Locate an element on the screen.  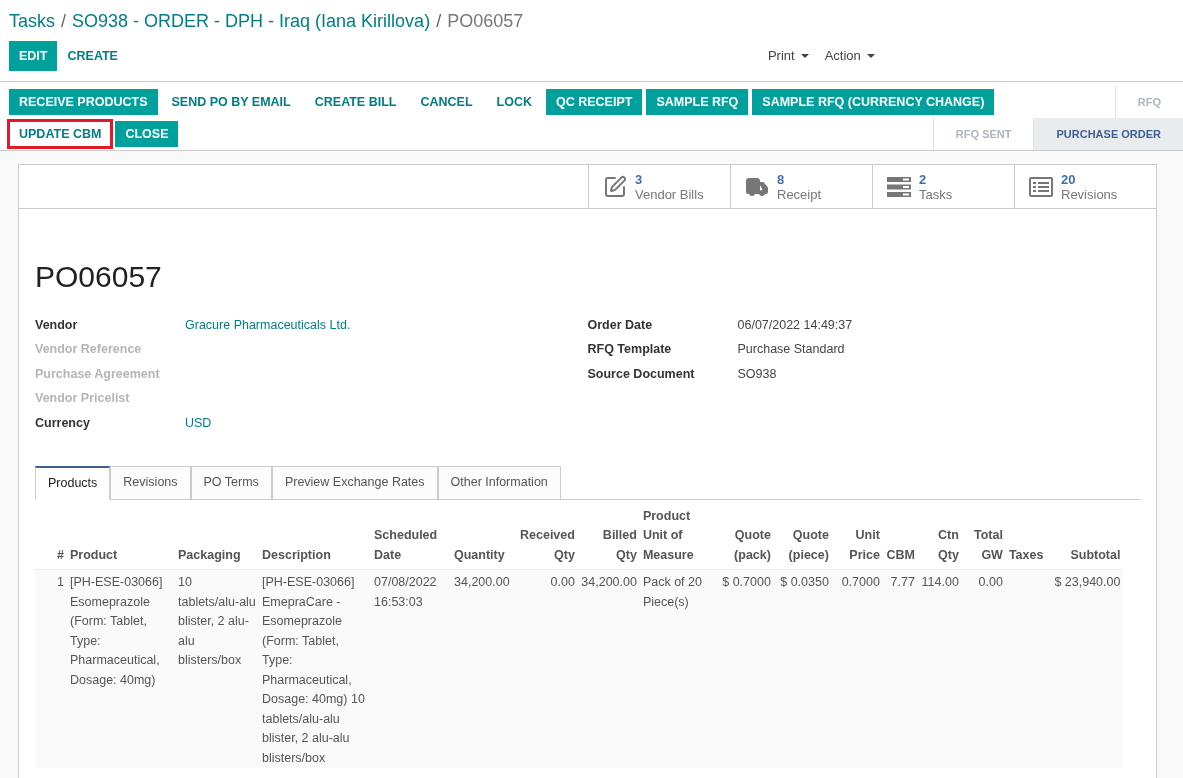
column-header: Description is located at coordinates (296, 554).